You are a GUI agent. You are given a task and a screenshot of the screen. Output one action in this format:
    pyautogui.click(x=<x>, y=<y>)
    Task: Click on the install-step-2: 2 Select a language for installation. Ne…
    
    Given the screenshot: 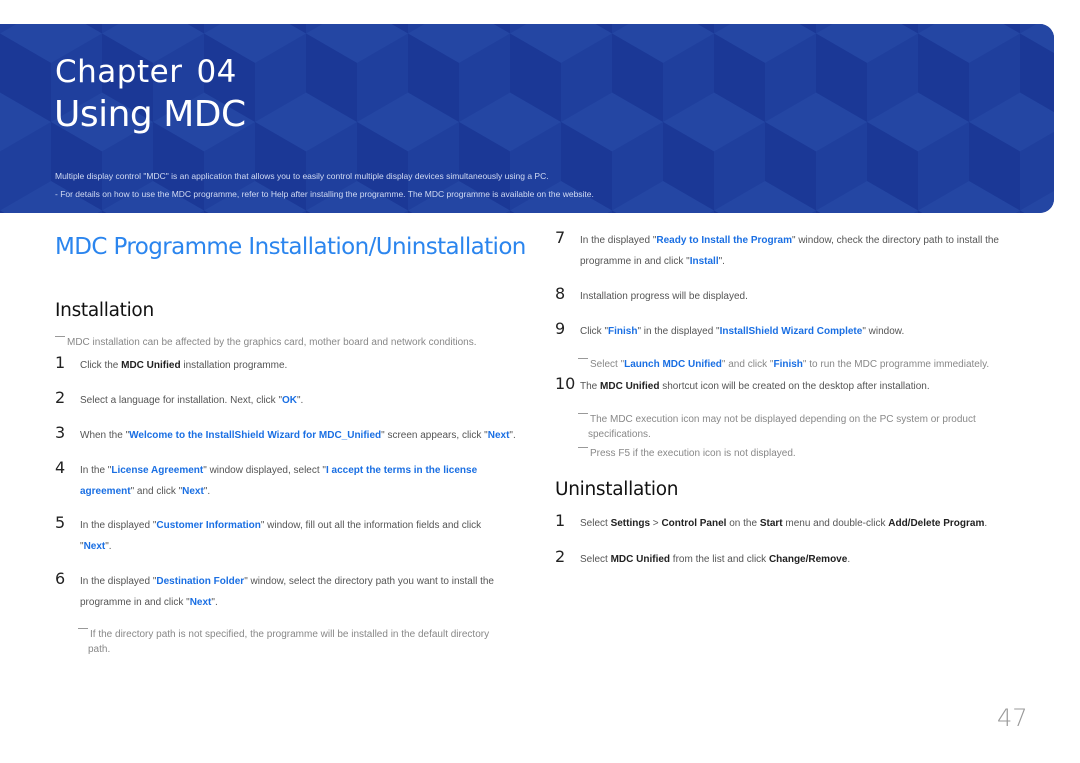 What is the action you would take?
    pyautogui.click(x=179, y=397)
    